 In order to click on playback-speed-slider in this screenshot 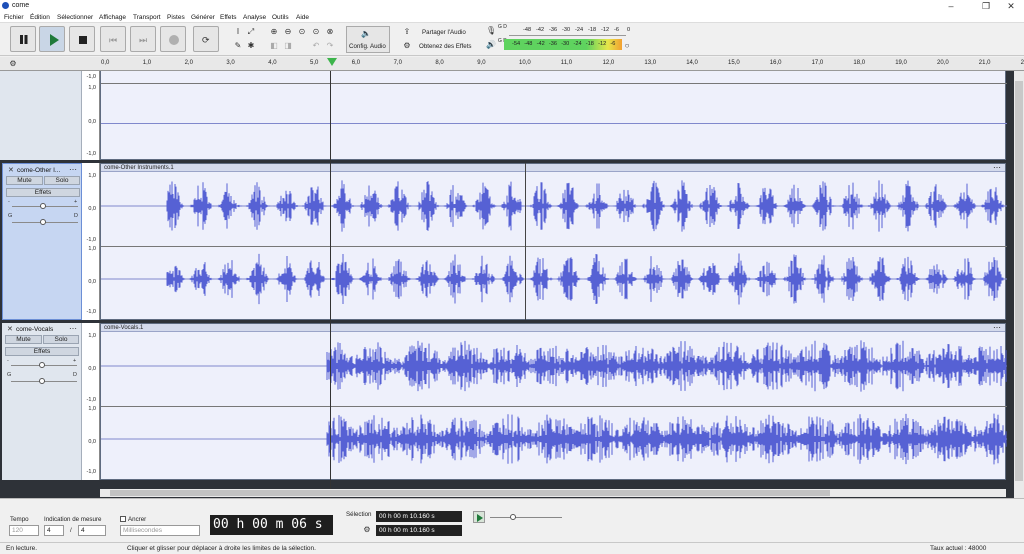, I will do `click(526, 517)`.